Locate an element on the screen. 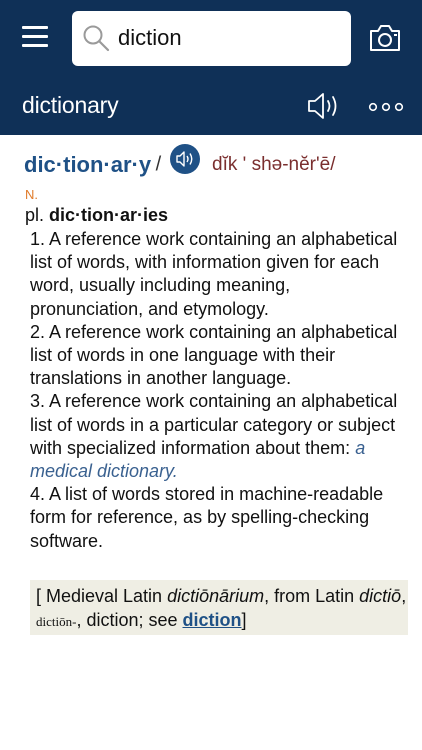 This screenshot has height=750, width=422. headword-line: dic·tion·ar·y / dĭk ' shə-nĕr'ē/ is located at coordinates (180, 164).